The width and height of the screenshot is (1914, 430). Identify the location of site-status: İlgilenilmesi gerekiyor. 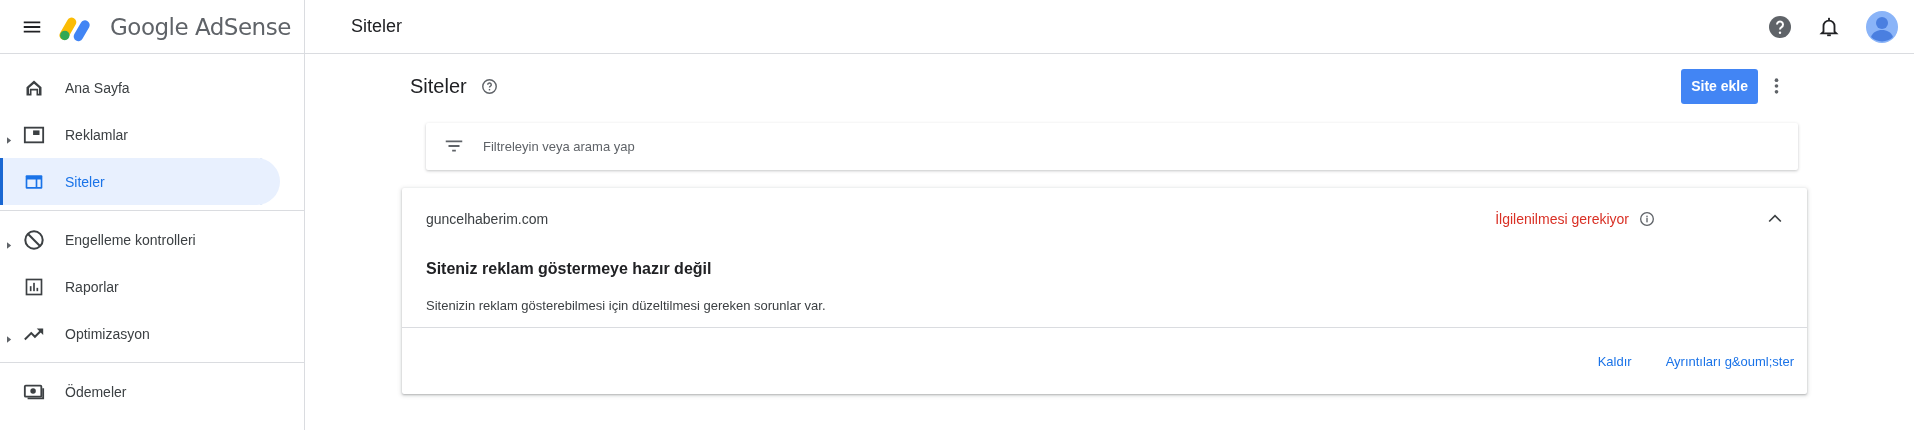
(1562, 219).